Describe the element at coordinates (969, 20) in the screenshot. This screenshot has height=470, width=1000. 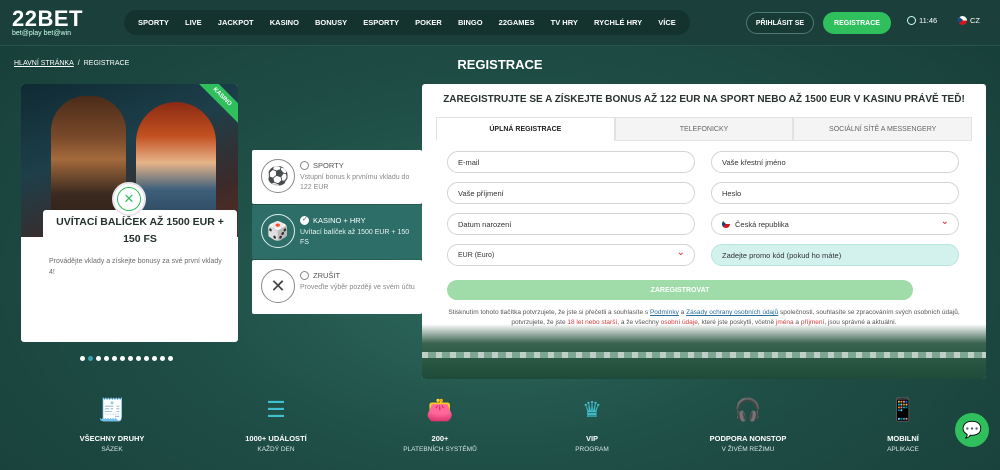
I see `language-selector: CZ` at that location.